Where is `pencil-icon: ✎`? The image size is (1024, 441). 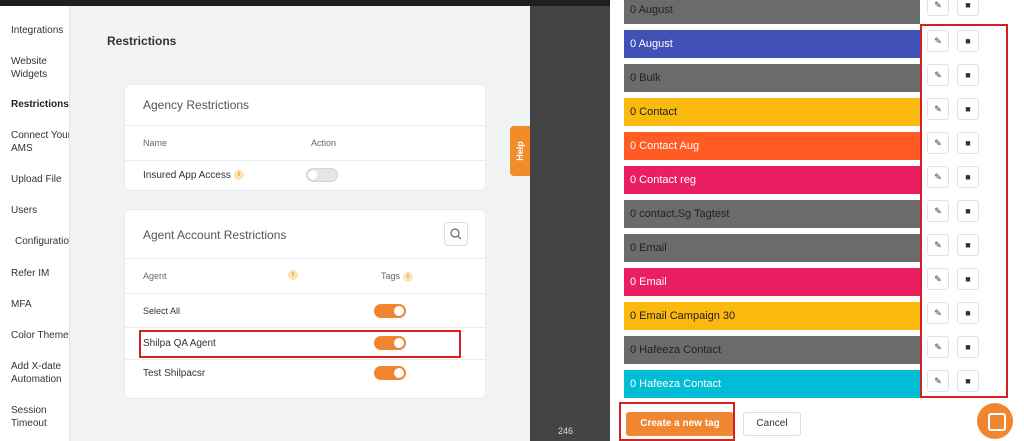
pencil-icon: ✎ is located at coordinates (938, 5).